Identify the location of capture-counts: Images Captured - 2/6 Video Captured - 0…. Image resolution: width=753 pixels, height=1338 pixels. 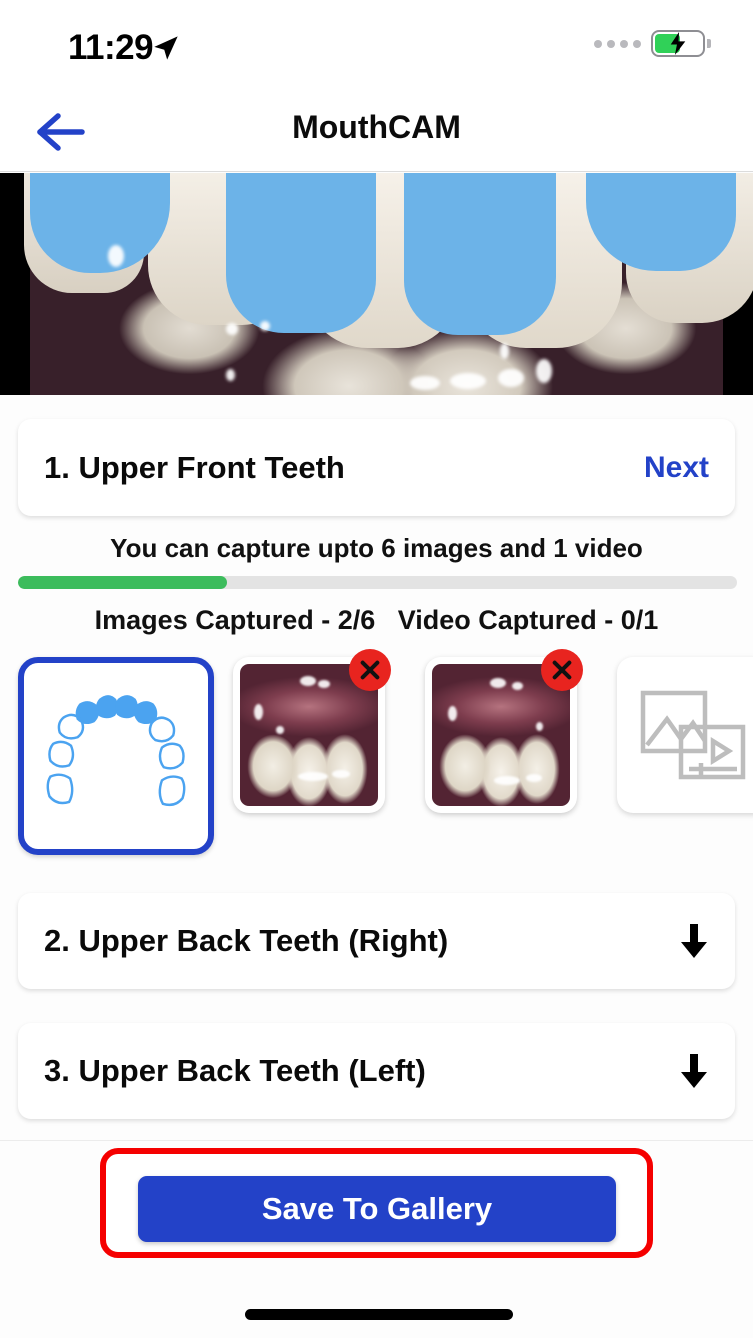
(376, 620).